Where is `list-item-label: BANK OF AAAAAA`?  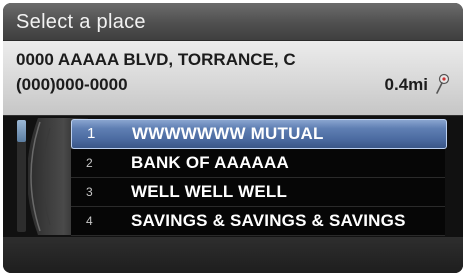 list-item-label: BANK OF AAAAAA is located at coordinates (210, 162).